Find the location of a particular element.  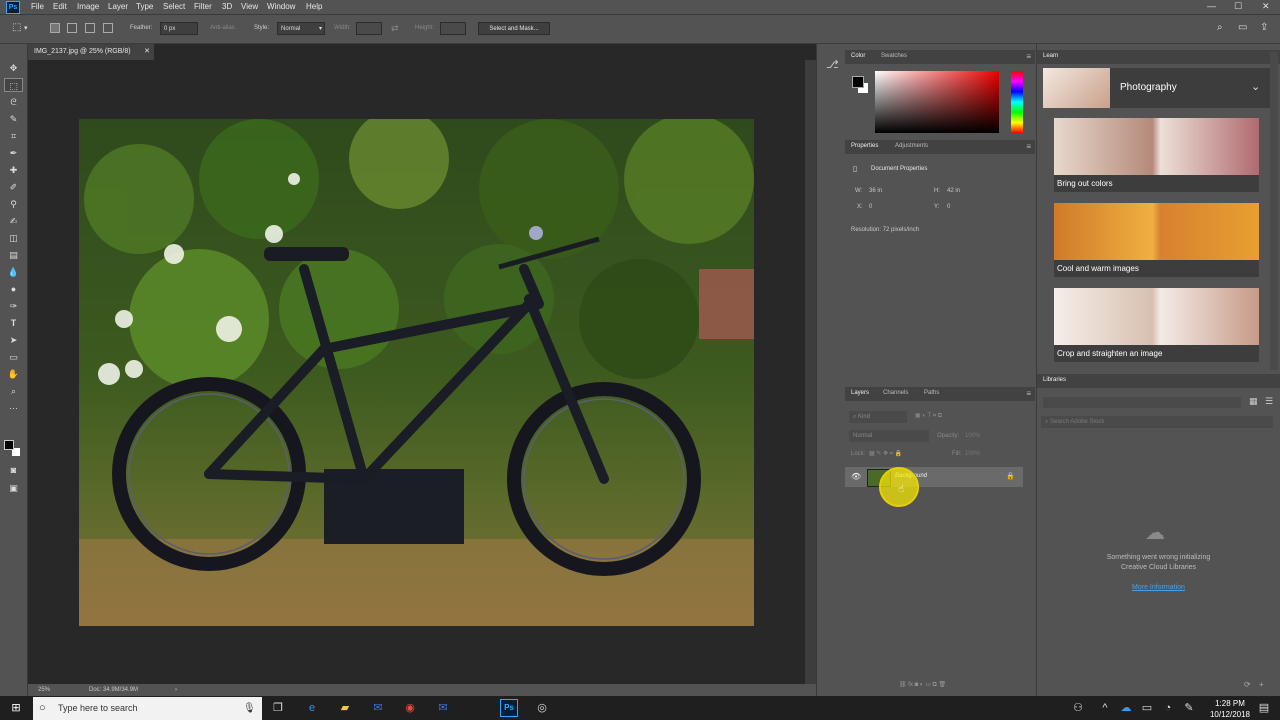

outlook-secondary-icon: ✉ is located at coordinates (443, 708).